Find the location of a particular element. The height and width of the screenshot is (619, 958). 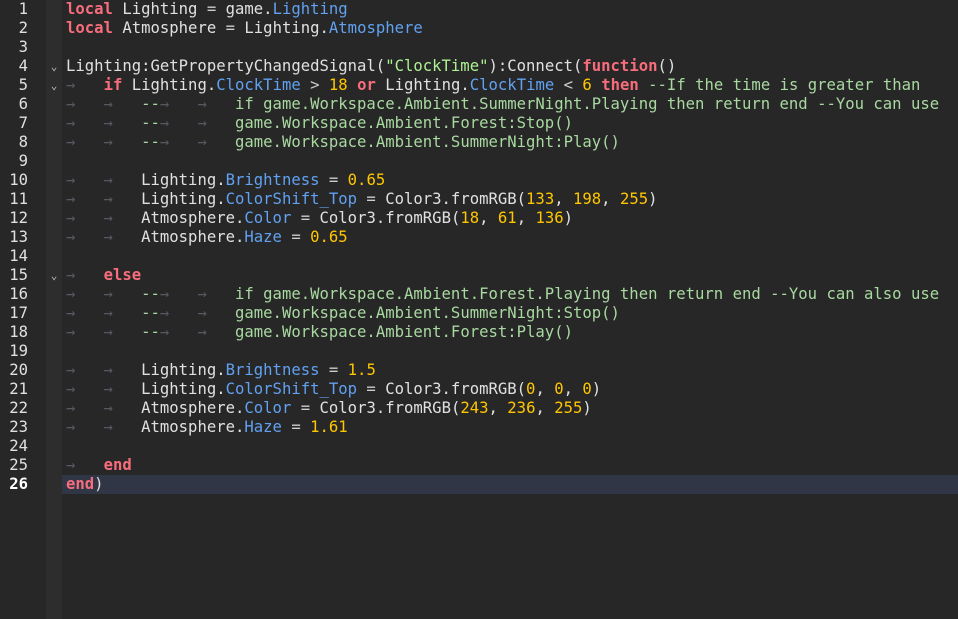

code-token: Color3.fromRGB( is located at coordinates (390, 408).